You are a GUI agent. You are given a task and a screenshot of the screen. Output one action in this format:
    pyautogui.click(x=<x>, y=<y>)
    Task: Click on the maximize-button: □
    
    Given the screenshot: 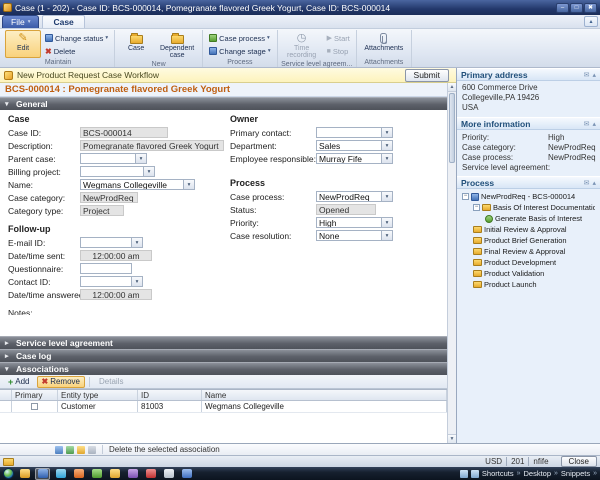 What is the action you would take?
    pyautogui.click(x=576, y=7)
    